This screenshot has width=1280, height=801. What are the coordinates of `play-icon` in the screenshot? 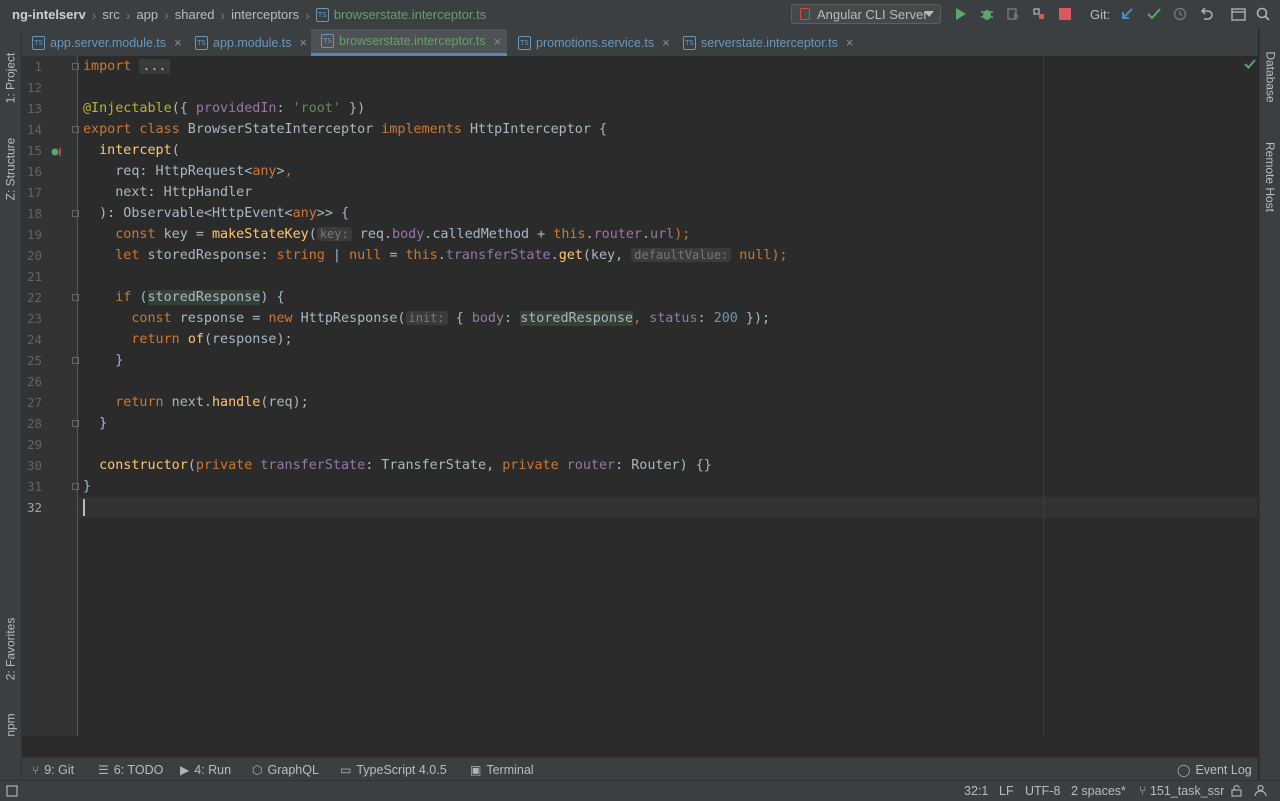 It's located at (961, 14).